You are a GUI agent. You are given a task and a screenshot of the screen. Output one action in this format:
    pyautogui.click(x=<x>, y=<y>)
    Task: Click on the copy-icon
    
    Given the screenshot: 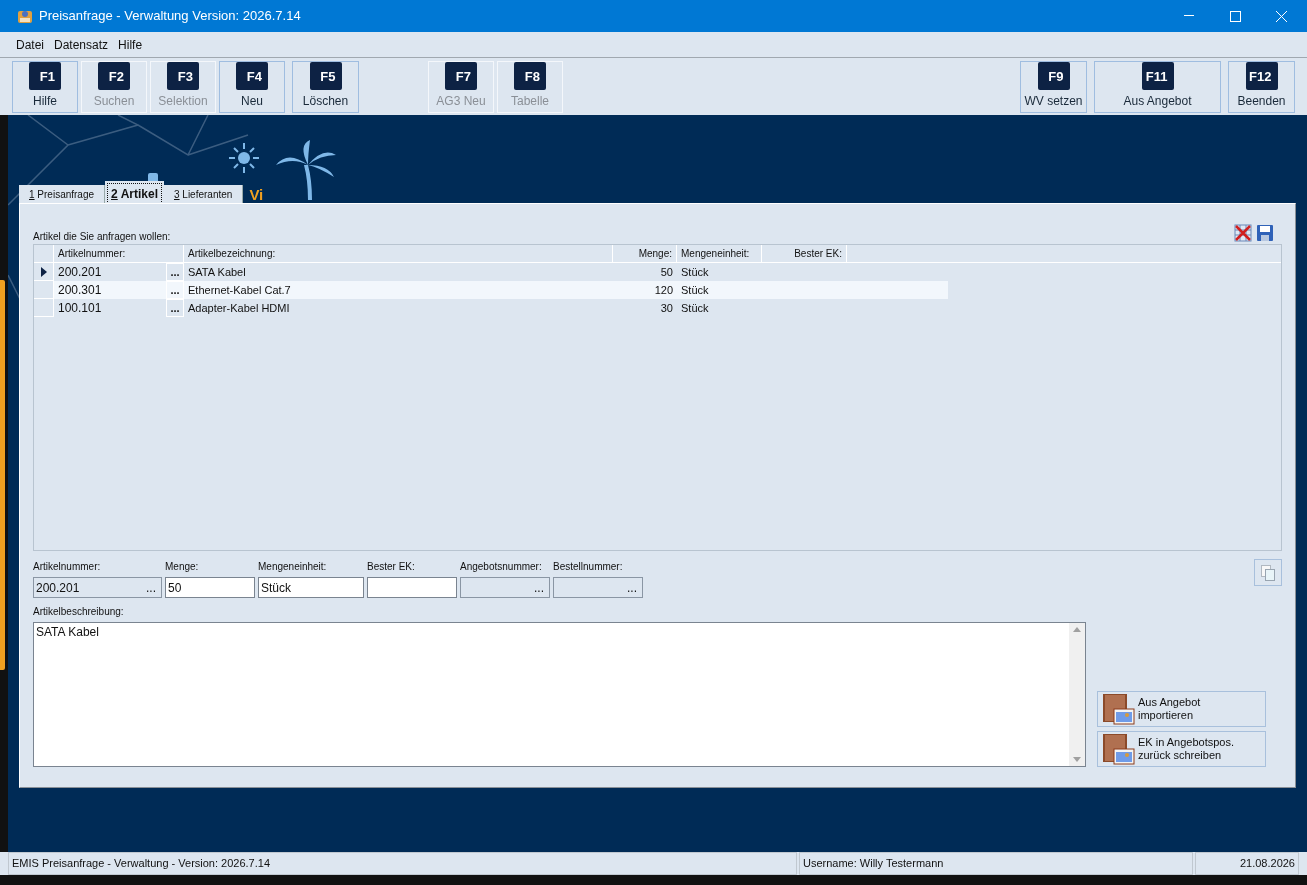 What is the action you would take?
    pyautogui.click(x=1268, y=572)
    